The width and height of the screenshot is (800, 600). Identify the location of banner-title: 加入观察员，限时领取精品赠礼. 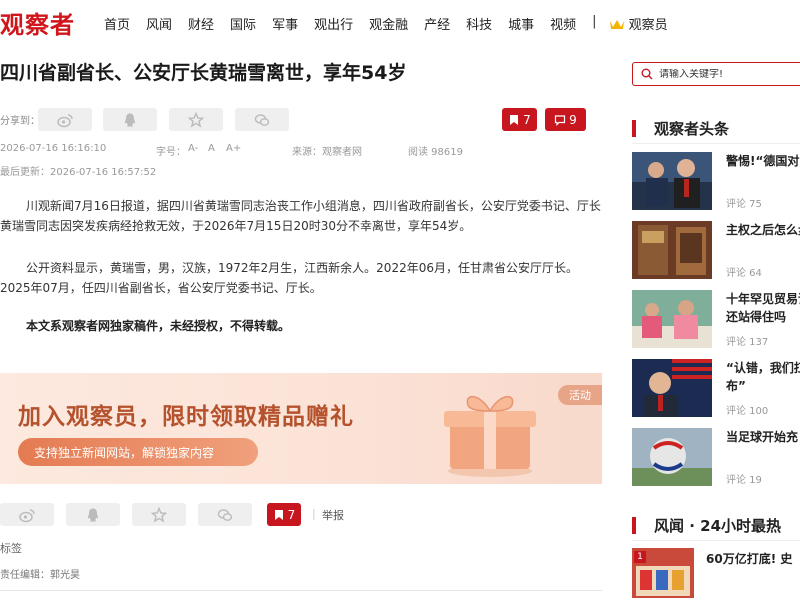
(186, 417).